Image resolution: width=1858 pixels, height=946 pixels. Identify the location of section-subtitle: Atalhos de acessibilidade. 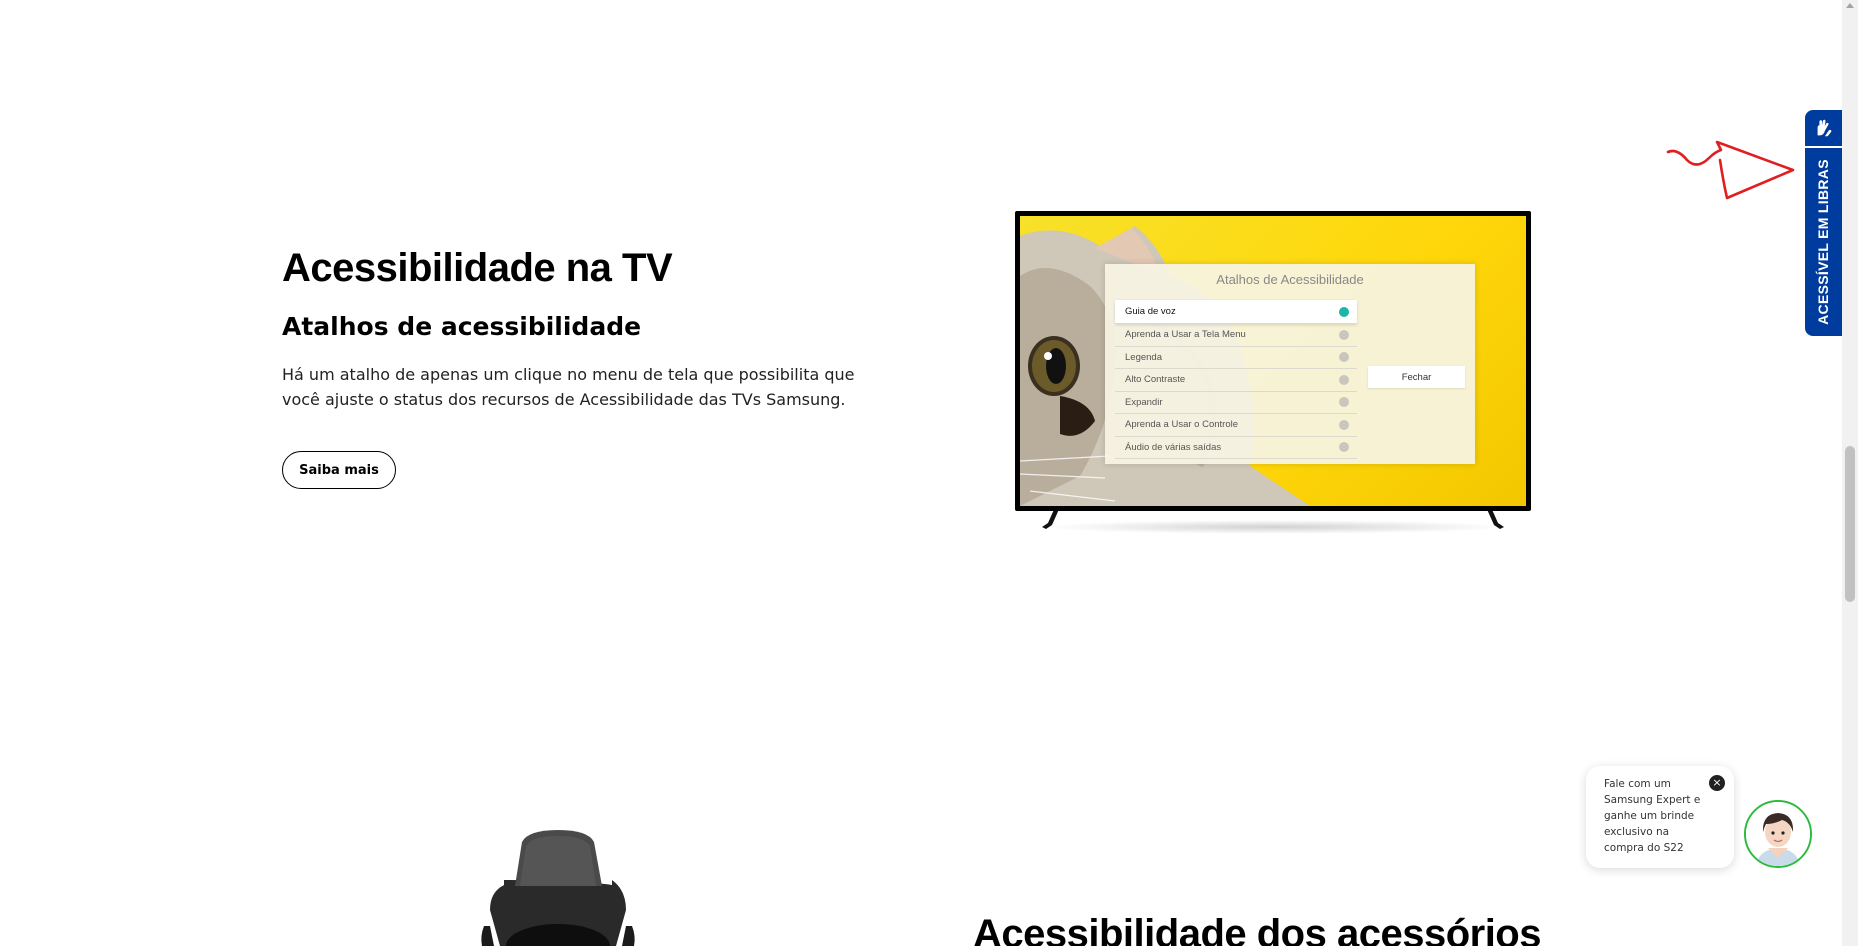
(462, 326).